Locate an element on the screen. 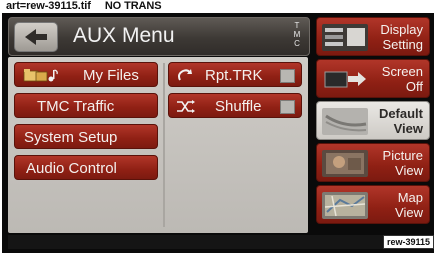 The height and width of the screenshot is (255, 436). tmc-traffic-button: TMC Traffic is located at coordinates (86, 105).